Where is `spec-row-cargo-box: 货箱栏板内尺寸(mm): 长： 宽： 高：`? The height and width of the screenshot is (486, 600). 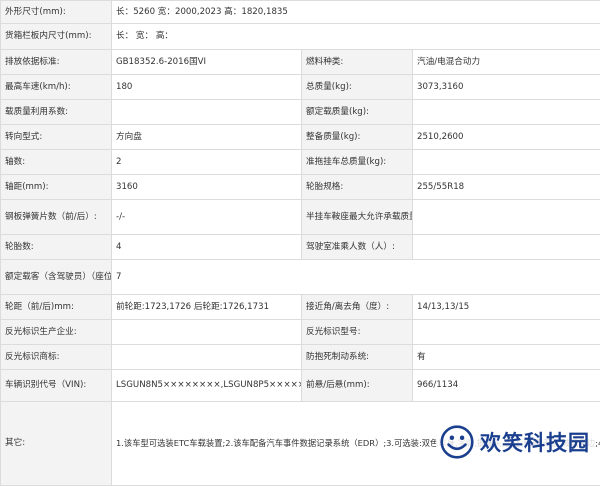
spec-row-cargo-box: 货箱栏板内尺寸(mm): 长： 宽： 高： is located at coordinates (300, 37).